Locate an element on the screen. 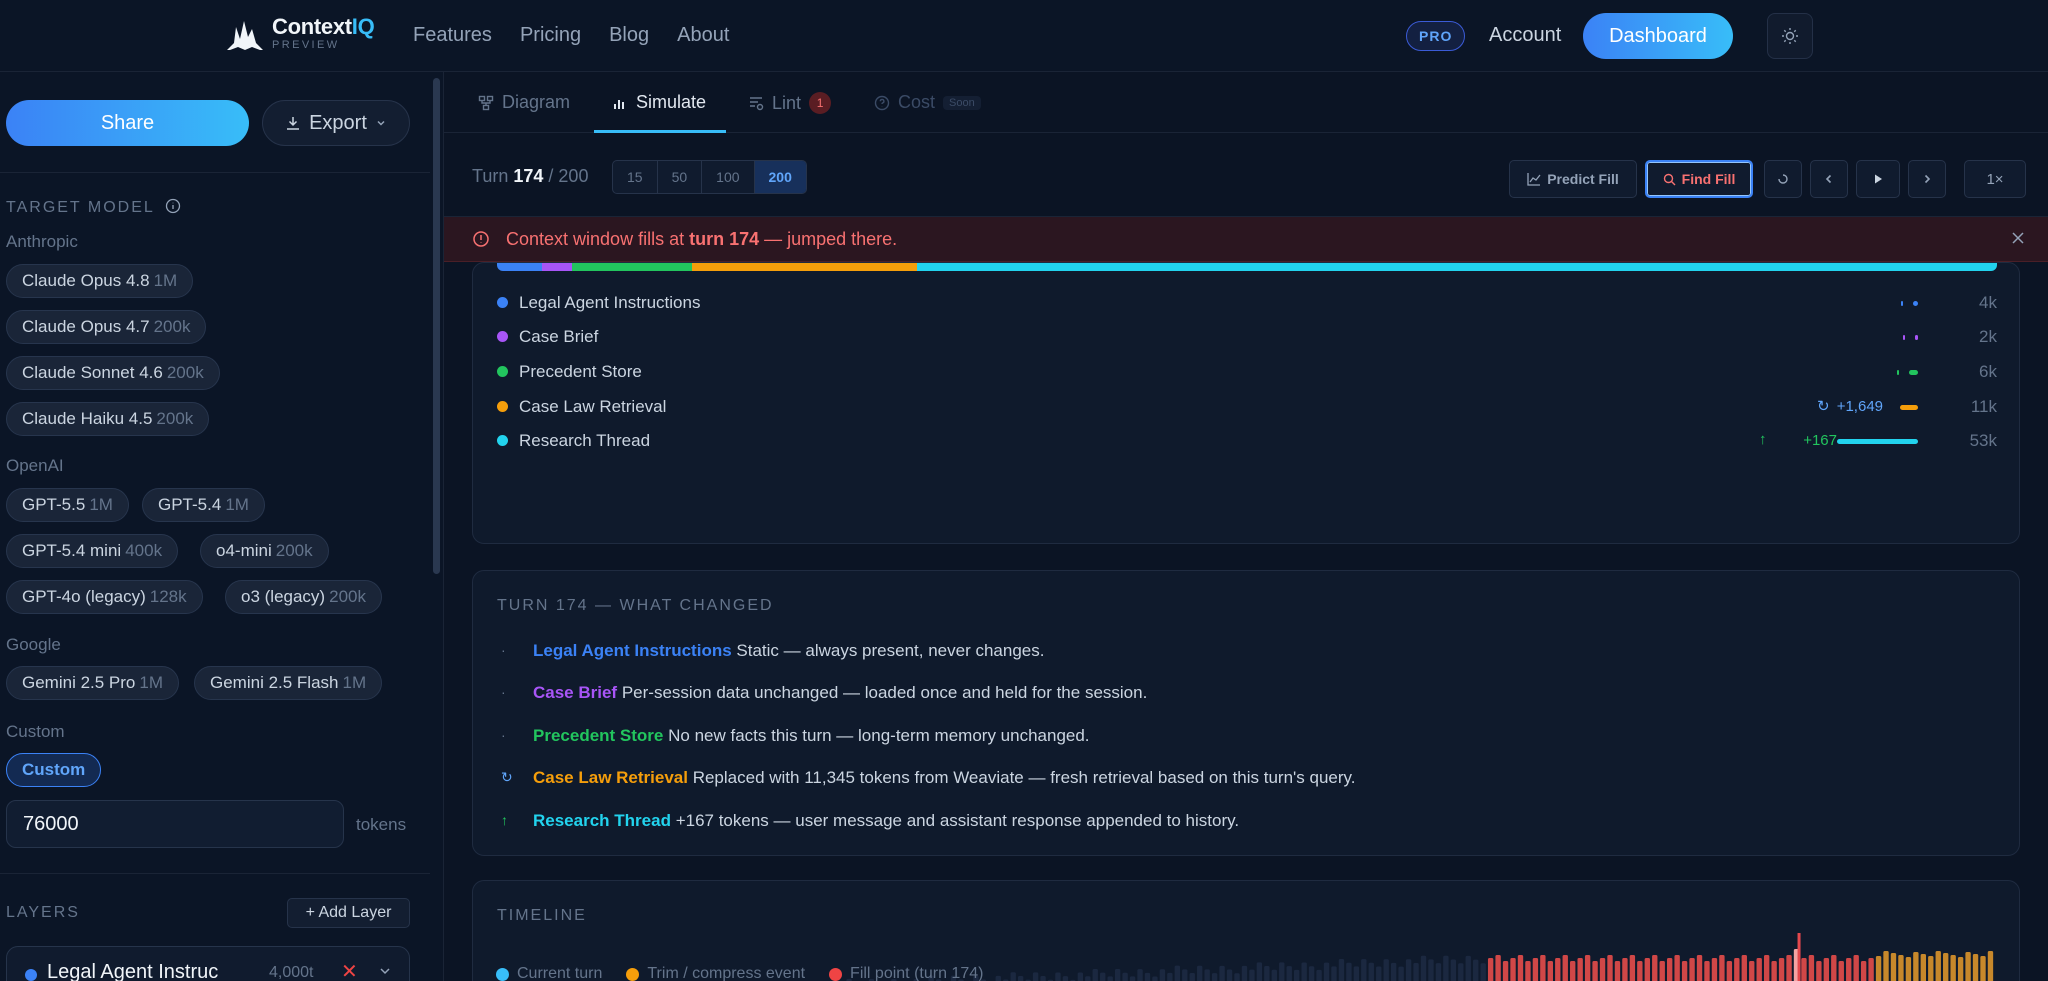 The image size is (2048, 981). preset-50: 50 is located at coordinates (680, 177).